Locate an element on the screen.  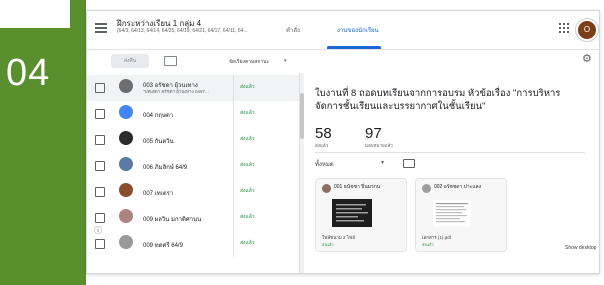
card-student-name: 001 ธนัชชา ปิ่นมรกน is located at coordinates (357, 187).